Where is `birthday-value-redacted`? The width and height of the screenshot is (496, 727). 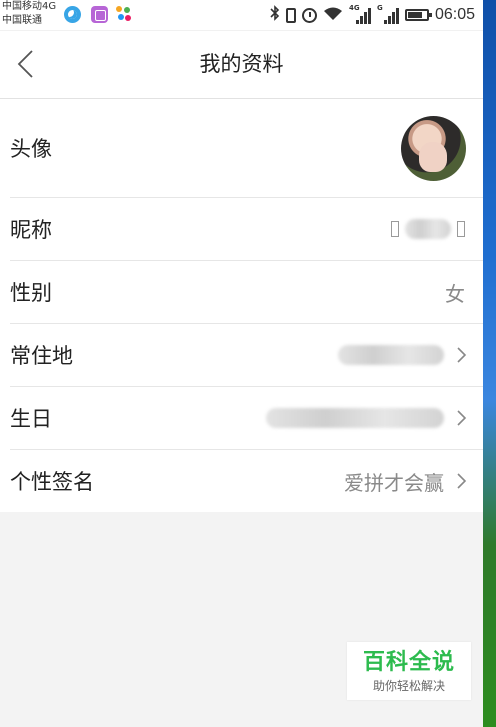 birthday-value-redacted is located at coordinates (355, 418).